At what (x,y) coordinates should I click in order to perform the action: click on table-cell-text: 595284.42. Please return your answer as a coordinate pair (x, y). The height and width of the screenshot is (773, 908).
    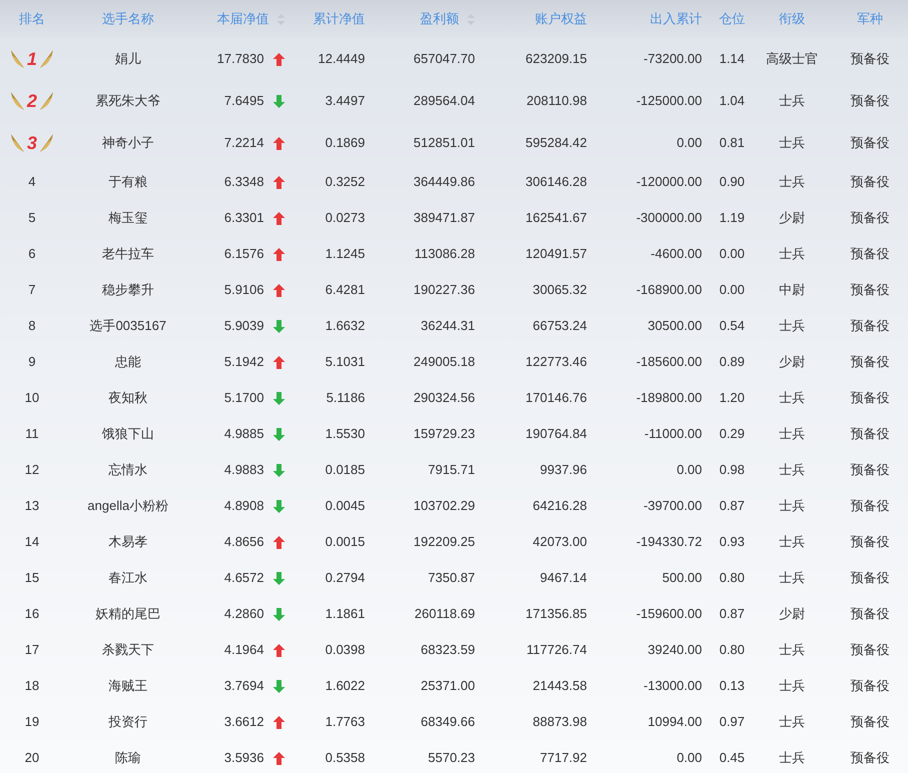
    Looking at the image, I should click on (556, 143).